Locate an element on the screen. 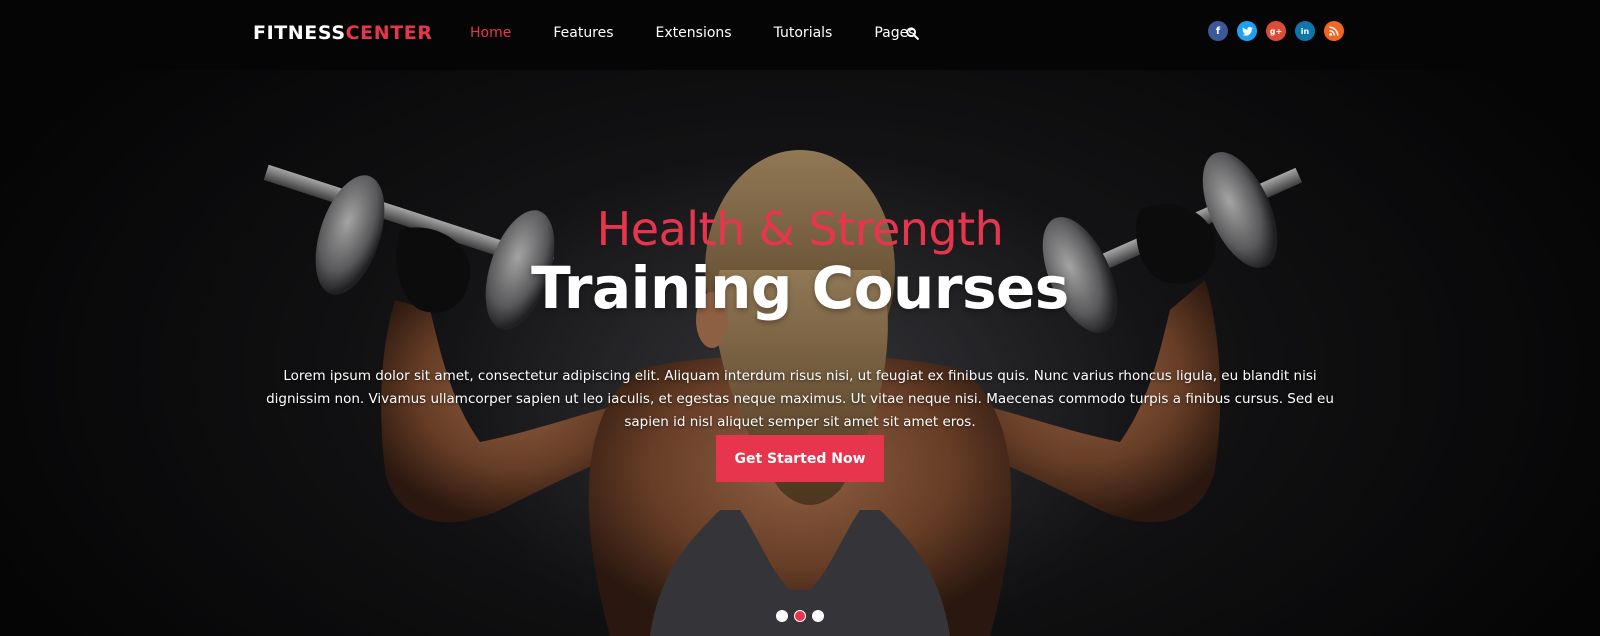 The height and width of the screenshot is (636, 1600). facebook-glyph: f is located at coordinates (1218, 31).